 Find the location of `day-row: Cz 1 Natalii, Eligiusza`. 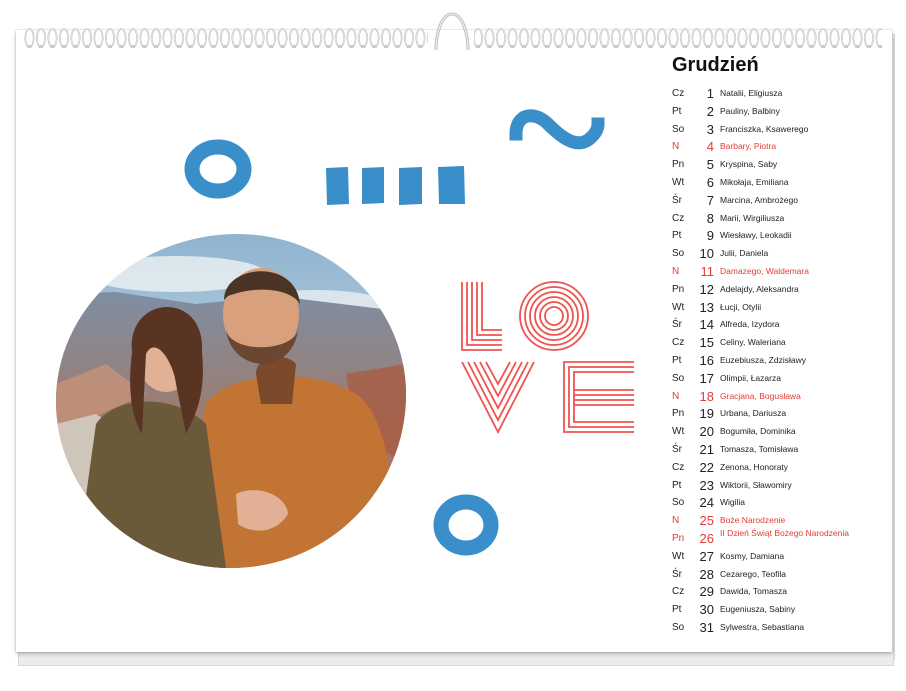

day-row: Cz 1 Natalii, Eligiusza is located at coordinates (783, 94).